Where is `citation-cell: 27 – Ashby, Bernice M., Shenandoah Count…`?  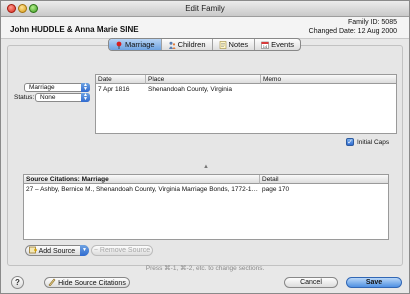
citation-cell: 27 – Ashby, Bernice M., Shenandoah Count… is located at coordinates (142, 189).